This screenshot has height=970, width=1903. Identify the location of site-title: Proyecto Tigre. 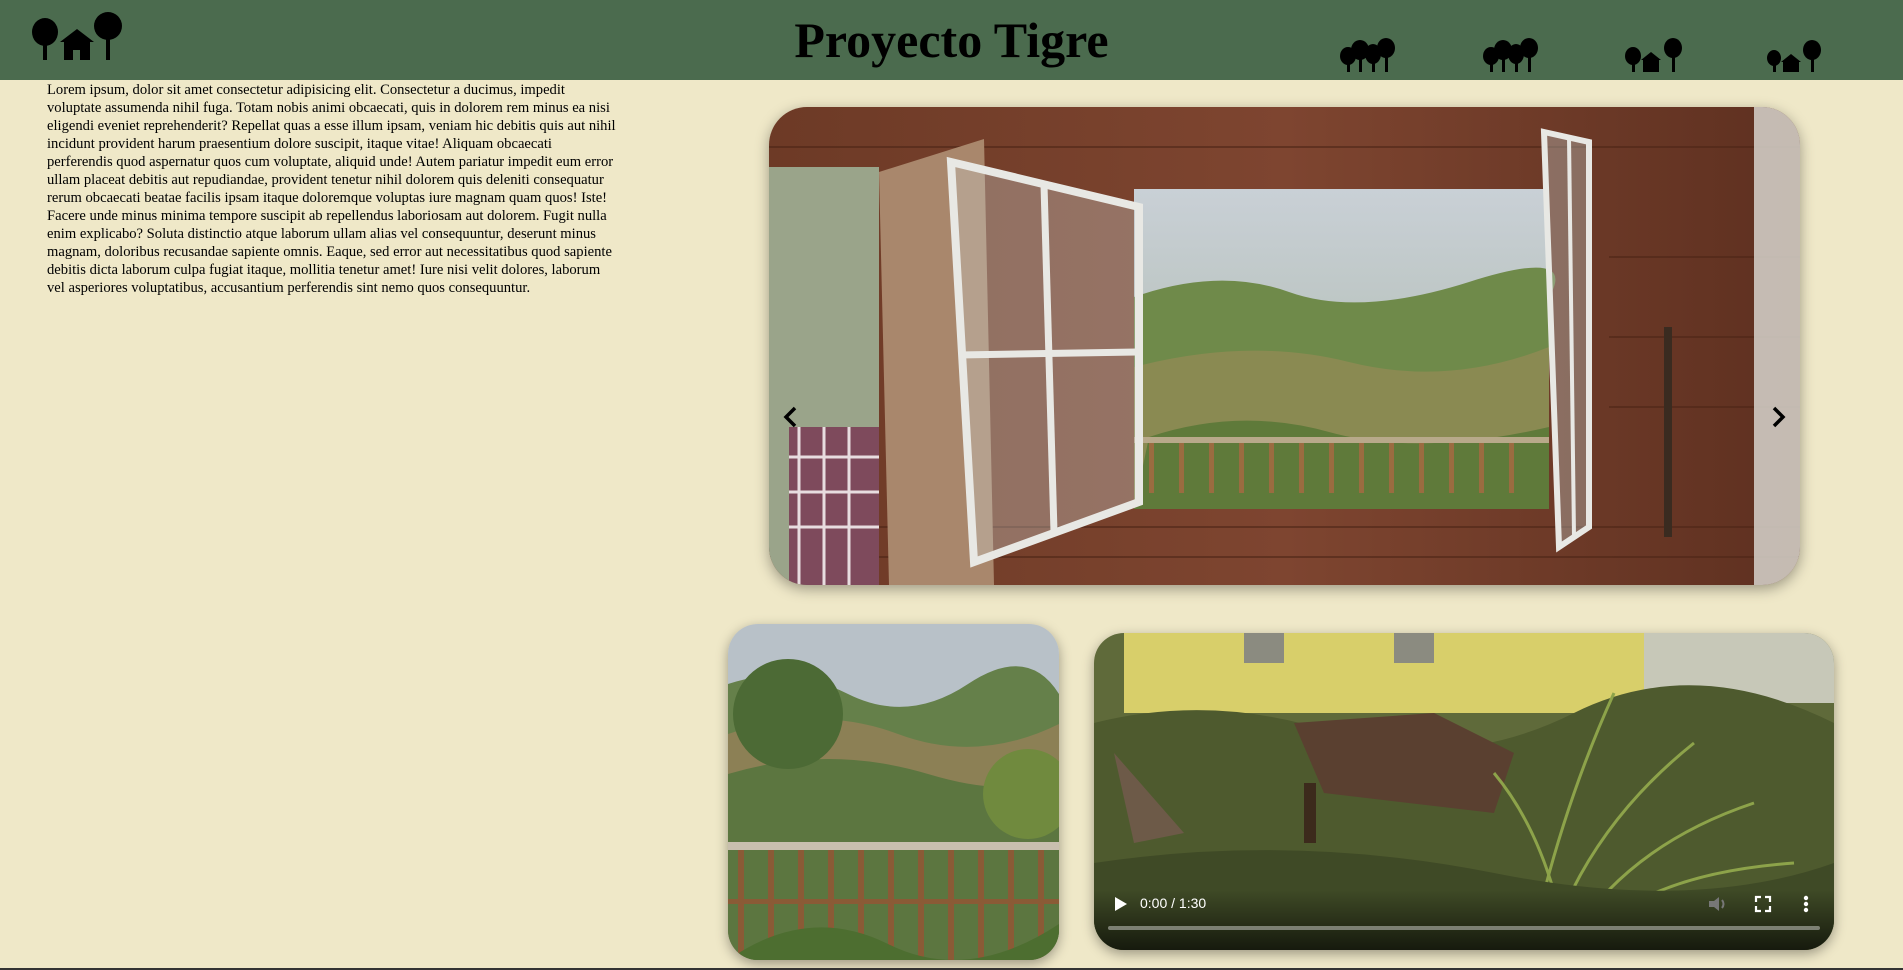
(951, 40).